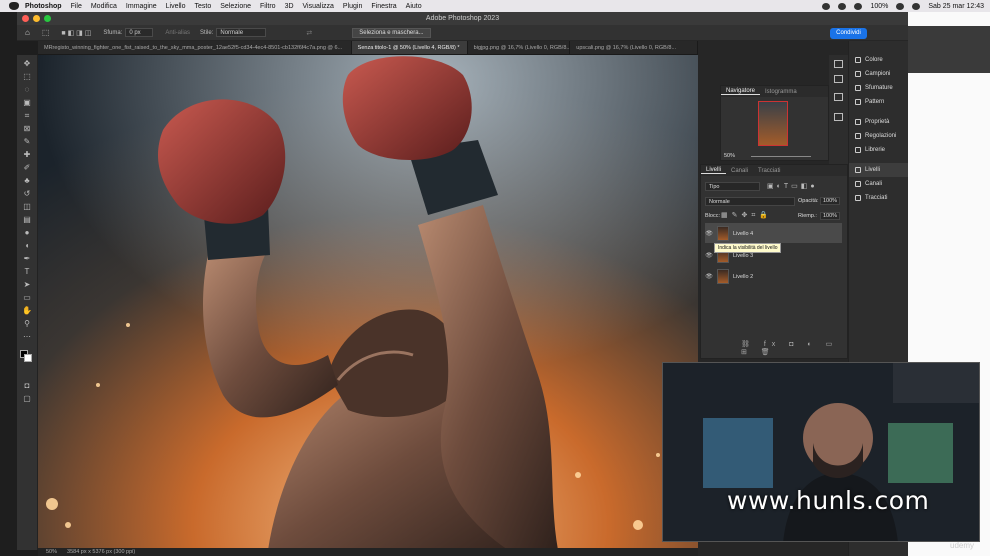 The image size is (990, 556). I want to click on menu-visualizza: Visualizza, so click(318, 6).